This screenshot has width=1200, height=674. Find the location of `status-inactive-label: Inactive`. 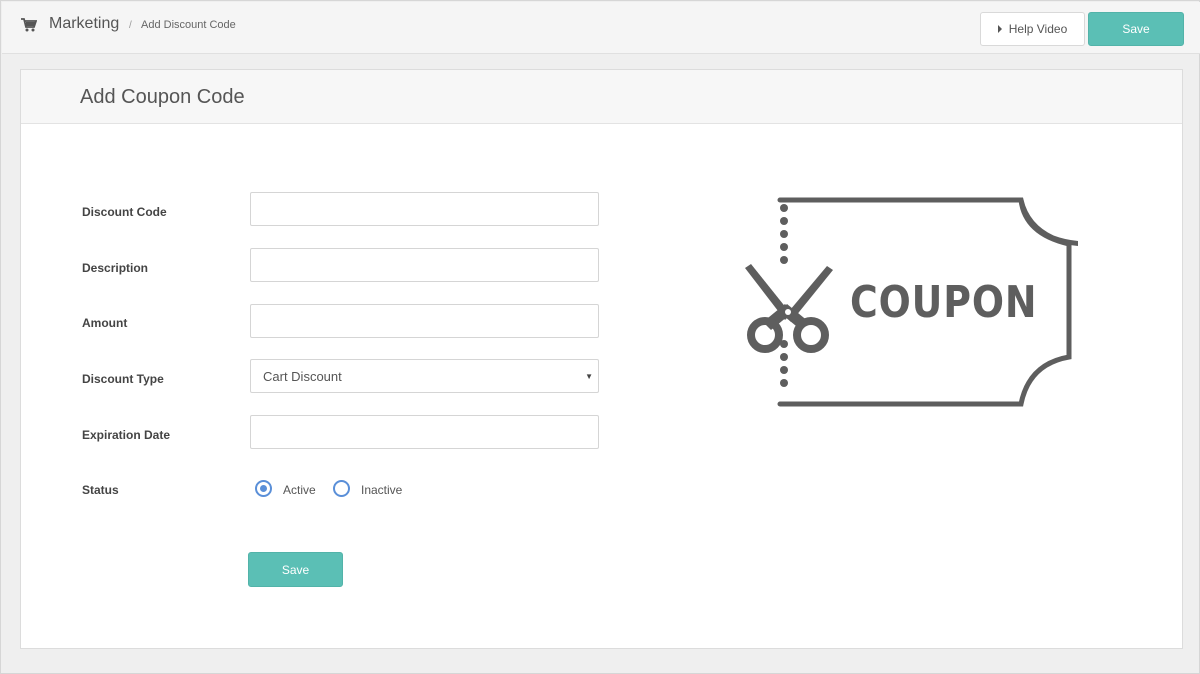

status-inactive-label: Inactive is located at coordinates (381, 490).